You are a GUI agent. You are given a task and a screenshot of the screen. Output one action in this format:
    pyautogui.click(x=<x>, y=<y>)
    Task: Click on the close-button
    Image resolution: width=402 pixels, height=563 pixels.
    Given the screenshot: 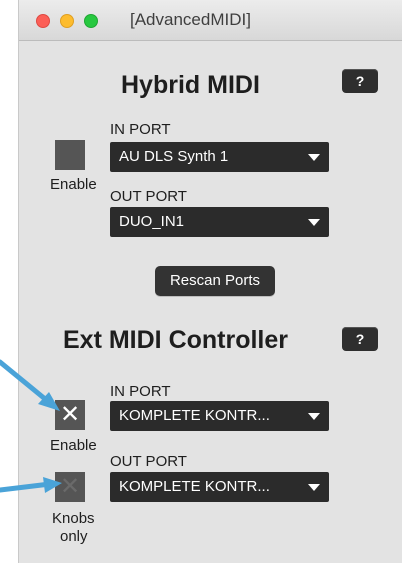 What is the action you would take?
    pyautogui.click(x=43, y=21)
    